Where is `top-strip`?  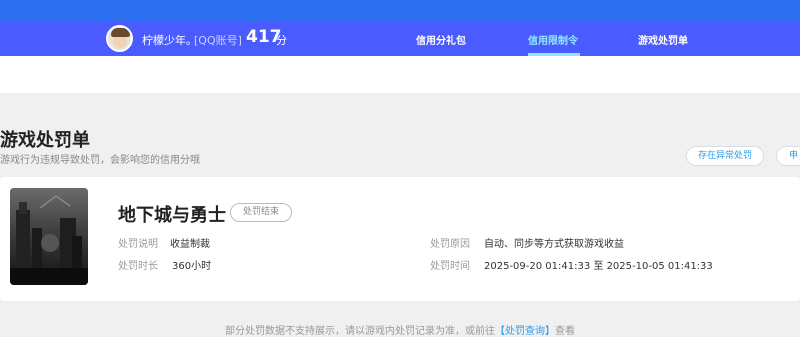
top-strip is located at coordinates (400, 11).